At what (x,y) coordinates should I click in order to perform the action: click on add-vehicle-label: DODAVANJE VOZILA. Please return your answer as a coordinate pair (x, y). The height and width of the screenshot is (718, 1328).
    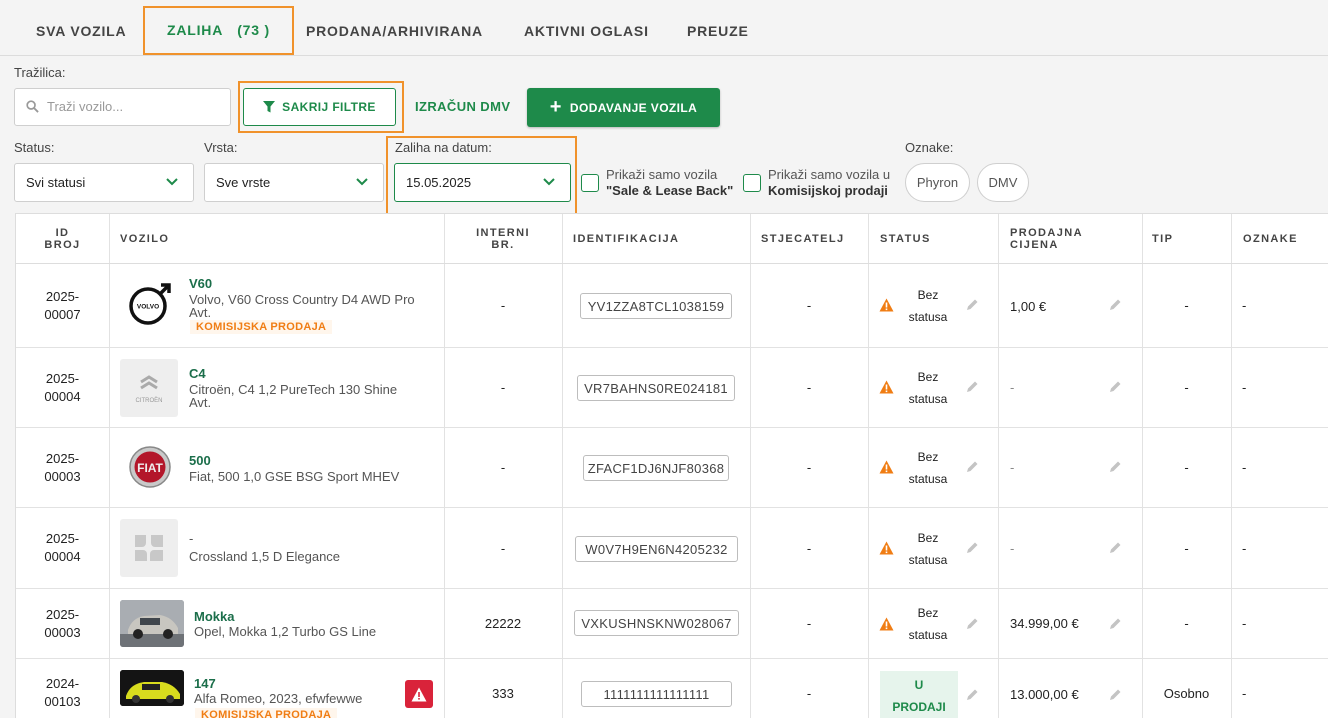
    Looking at the image, I should click on (633, 107).